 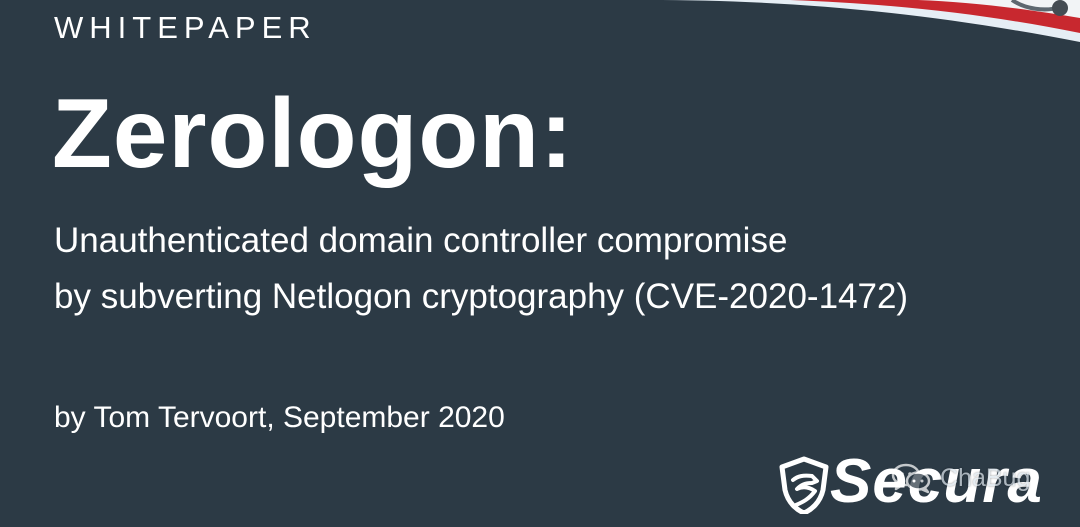 I want to click on secura-logo: Secura ChaBug, so click(x=918, y=481).